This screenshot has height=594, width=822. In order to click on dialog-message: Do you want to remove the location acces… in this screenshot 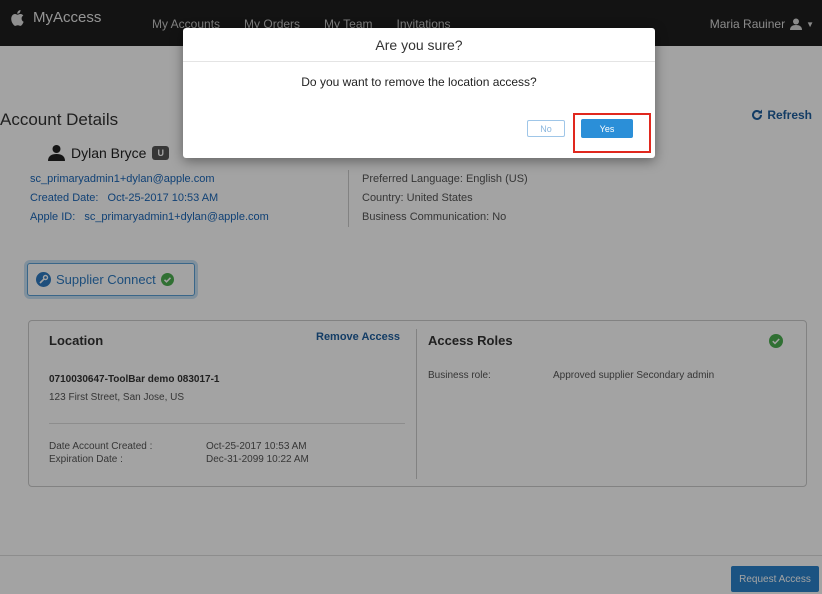, I will do `click(419, 82)`.